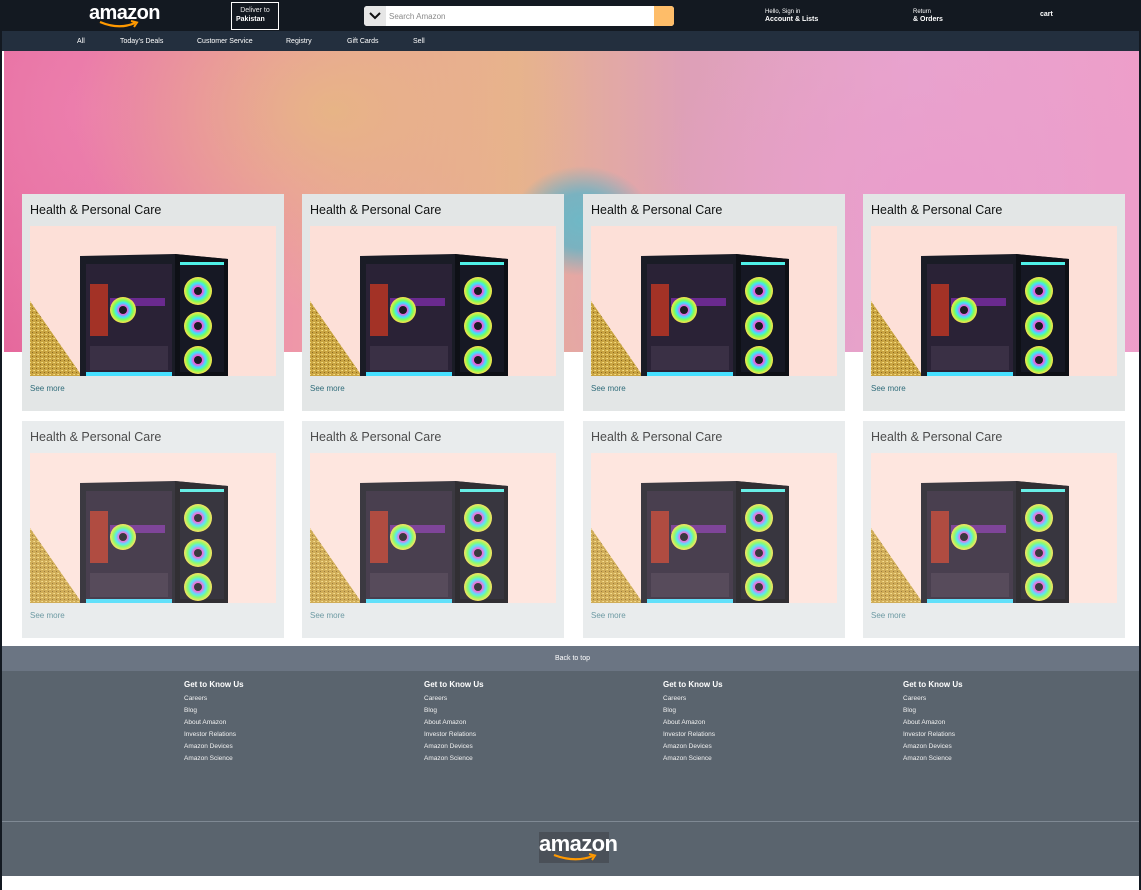 The height and width of the screenshot is (890, 1141). What do you see at coordinates (250, 19) in the screenshot?
I see `deliver-country: Pakistan` at bounding box center [250, 19].